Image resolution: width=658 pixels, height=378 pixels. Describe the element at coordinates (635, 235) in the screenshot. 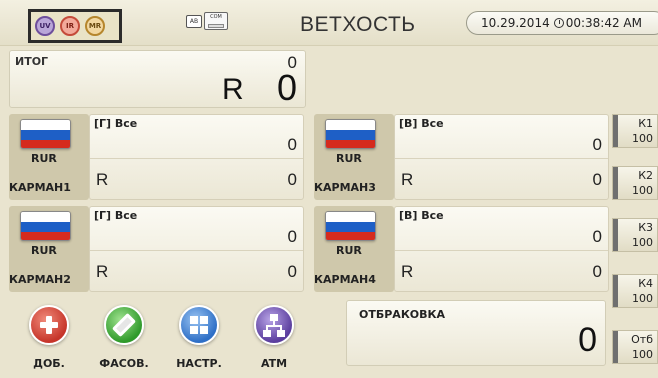

I see `k-box-3: К3 100` at that location.